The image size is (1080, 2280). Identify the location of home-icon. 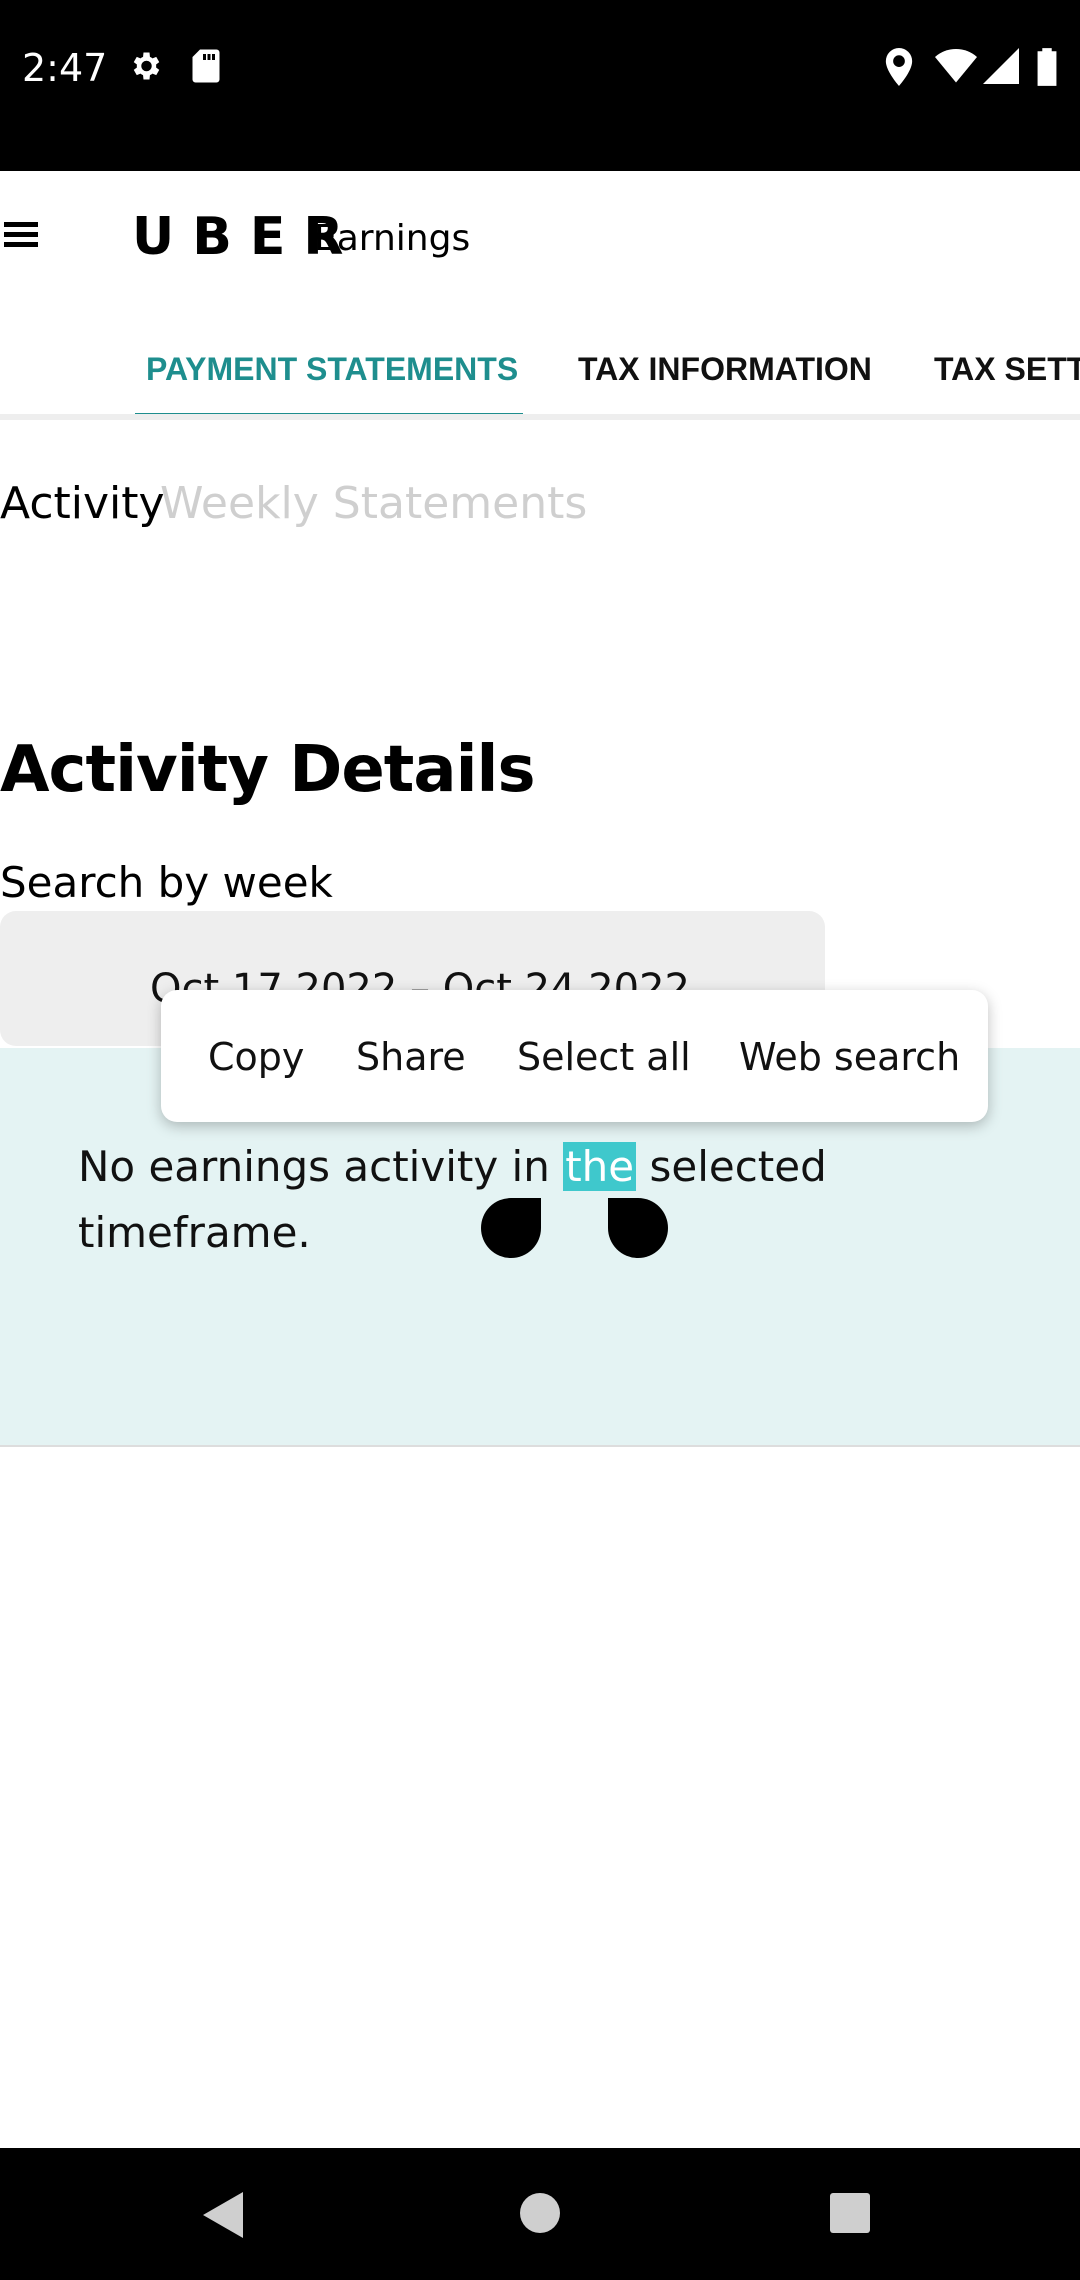
(540, 2213).